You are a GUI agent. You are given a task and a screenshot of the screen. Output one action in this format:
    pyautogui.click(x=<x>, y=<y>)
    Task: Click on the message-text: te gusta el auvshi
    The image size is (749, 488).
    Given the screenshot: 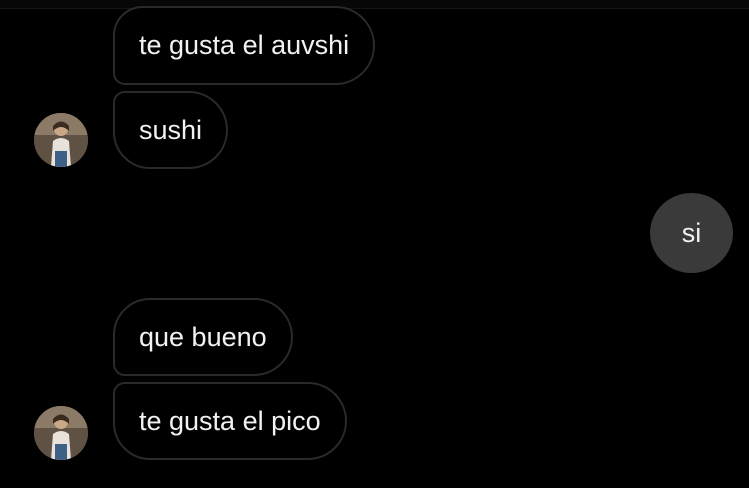 What is the action you would take?
    pyautogui.click(x=244, y=45)
    